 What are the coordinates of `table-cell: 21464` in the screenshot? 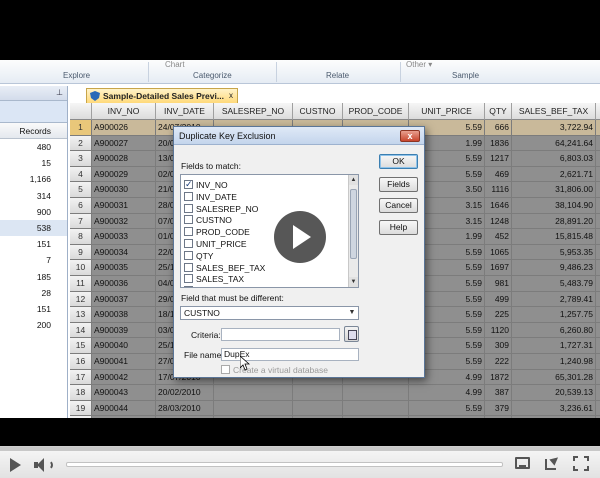 It's located at (318, 417).